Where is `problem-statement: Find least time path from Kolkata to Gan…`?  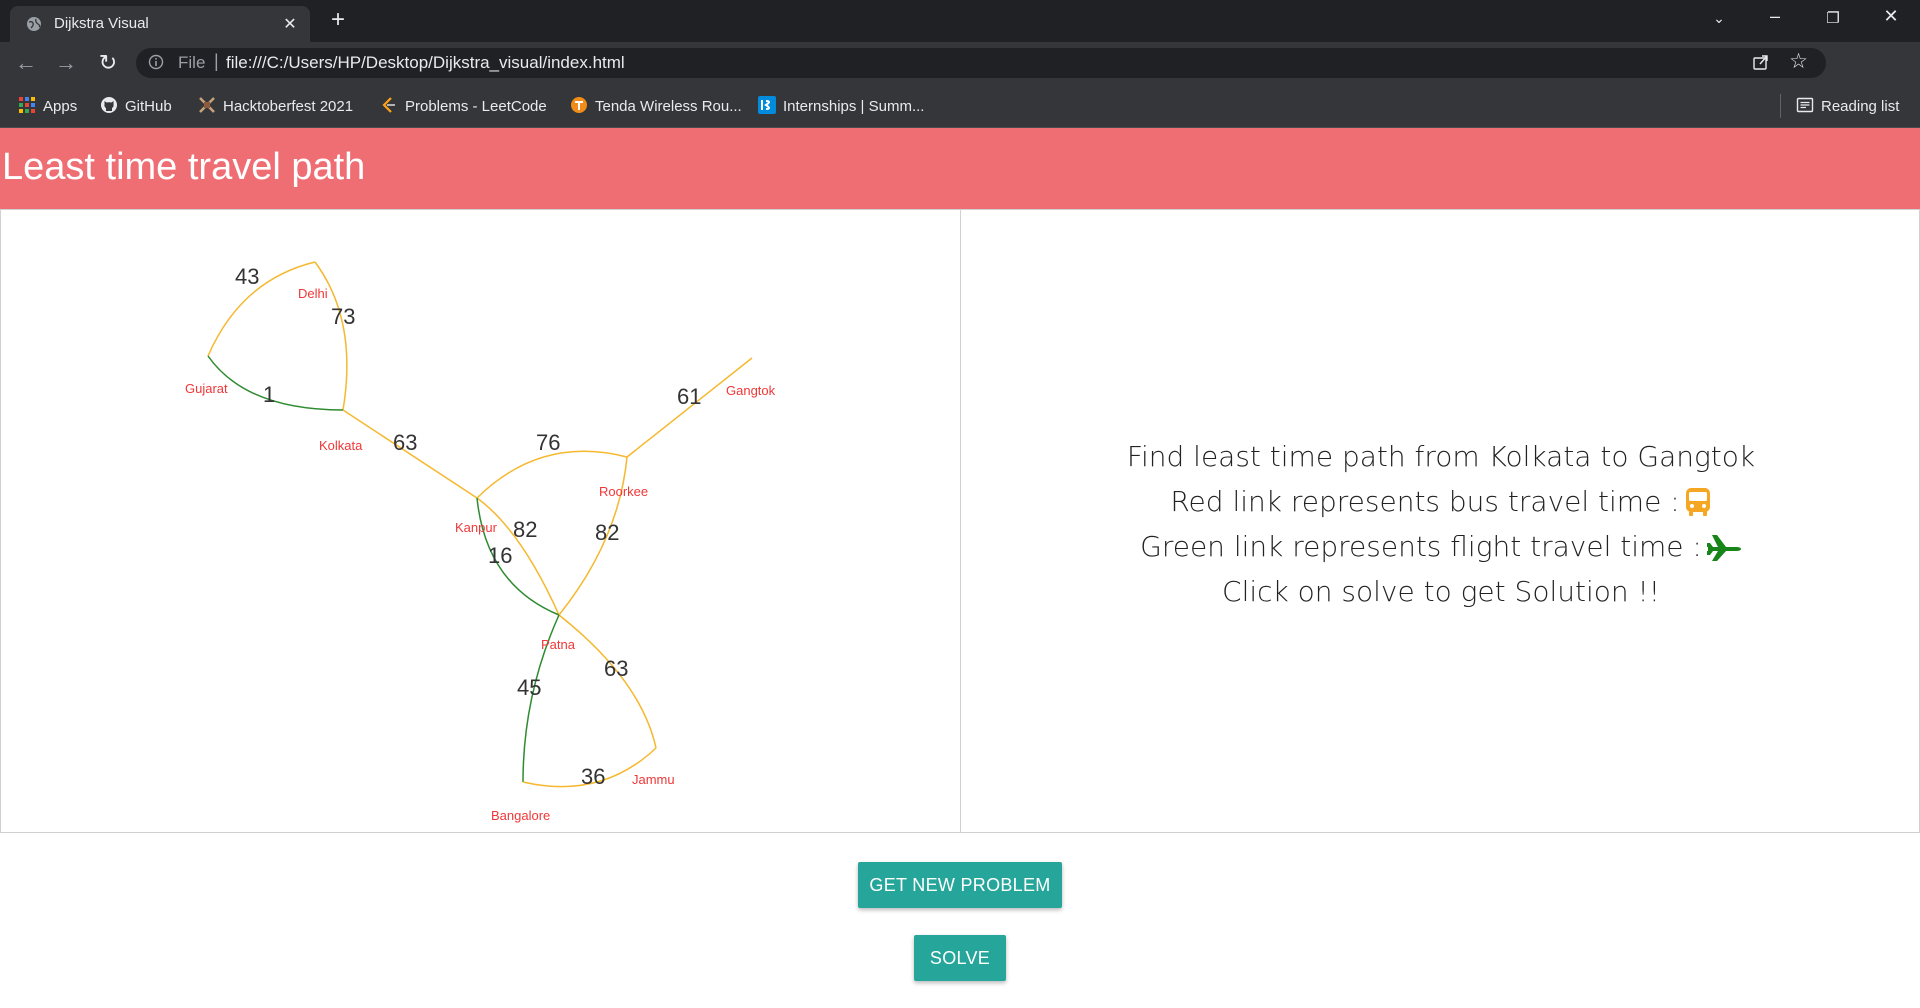
problem-statement: Find least time path from Kolkata to Gan… is located at coordinates (1441, 456).